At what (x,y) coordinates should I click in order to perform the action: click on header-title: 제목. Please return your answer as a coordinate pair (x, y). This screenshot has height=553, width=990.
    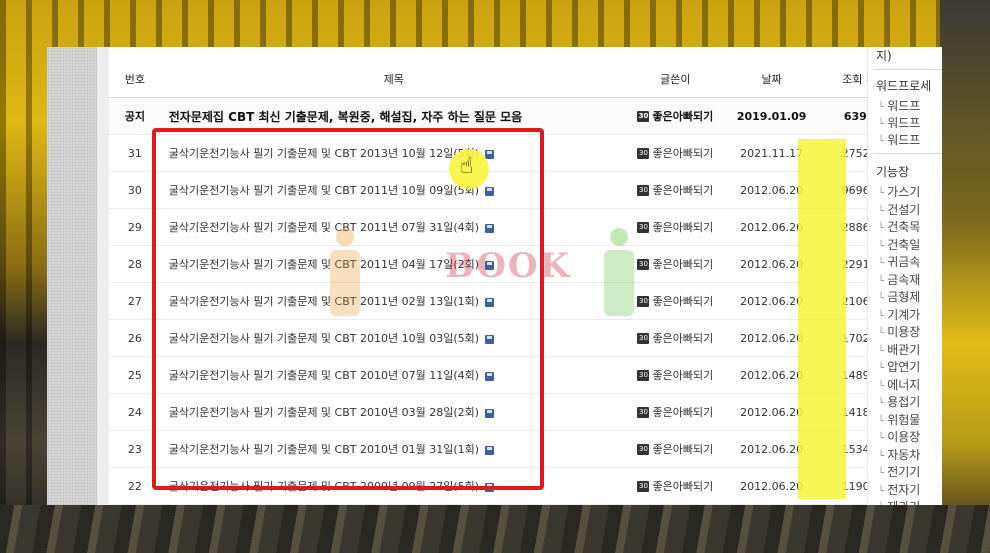
    Looking at the image, I should click on (393, 79).